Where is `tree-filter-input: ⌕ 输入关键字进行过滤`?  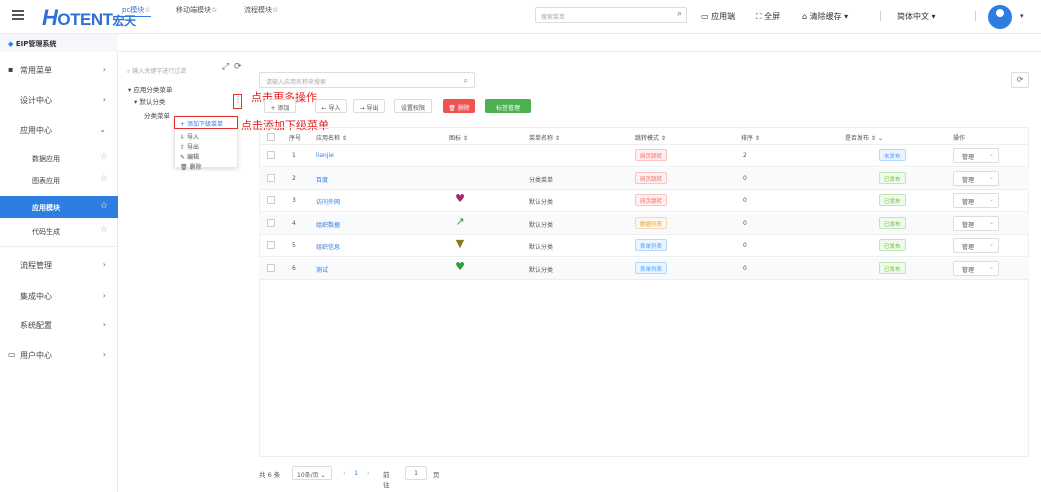
tree-filter-input: ⌕ 输入关键字进行过滤 is located at coordinates (156, 71).